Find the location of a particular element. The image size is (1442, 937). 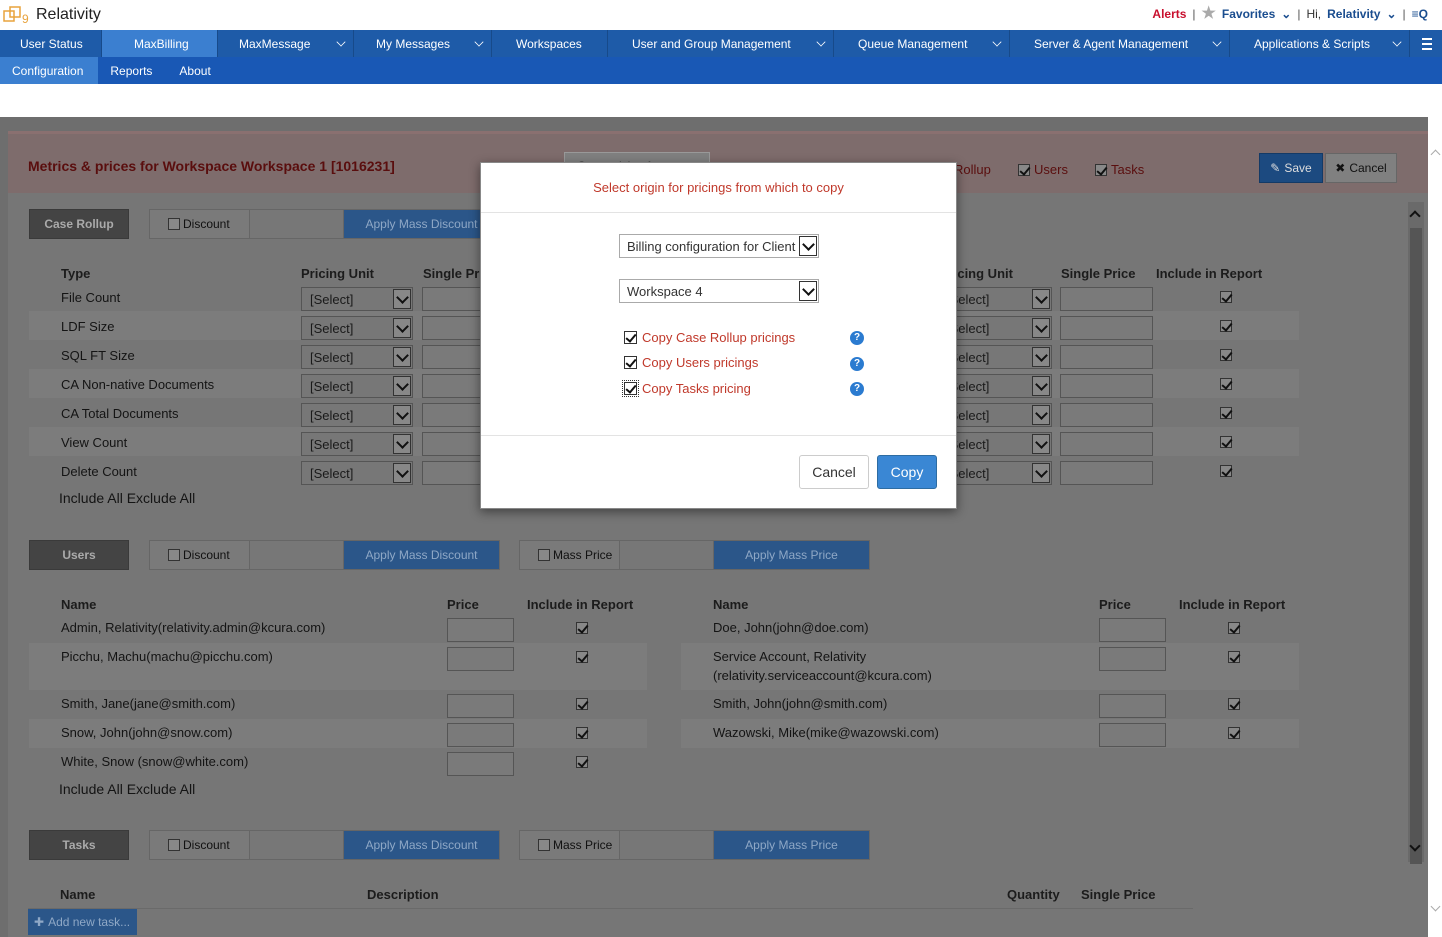

user-menu: Relativity is located at coordinates (1353, 14).